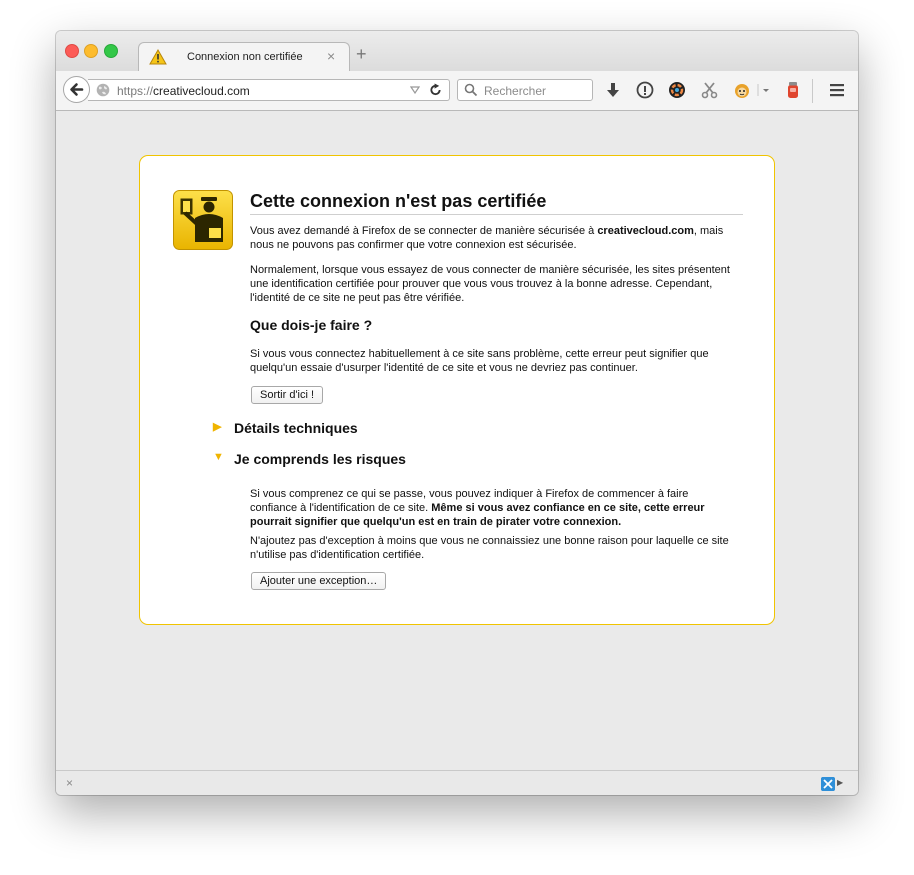 The width and height of the screenshot is (914, 875). I want to click on window-minimize-button, so click(91, 51).